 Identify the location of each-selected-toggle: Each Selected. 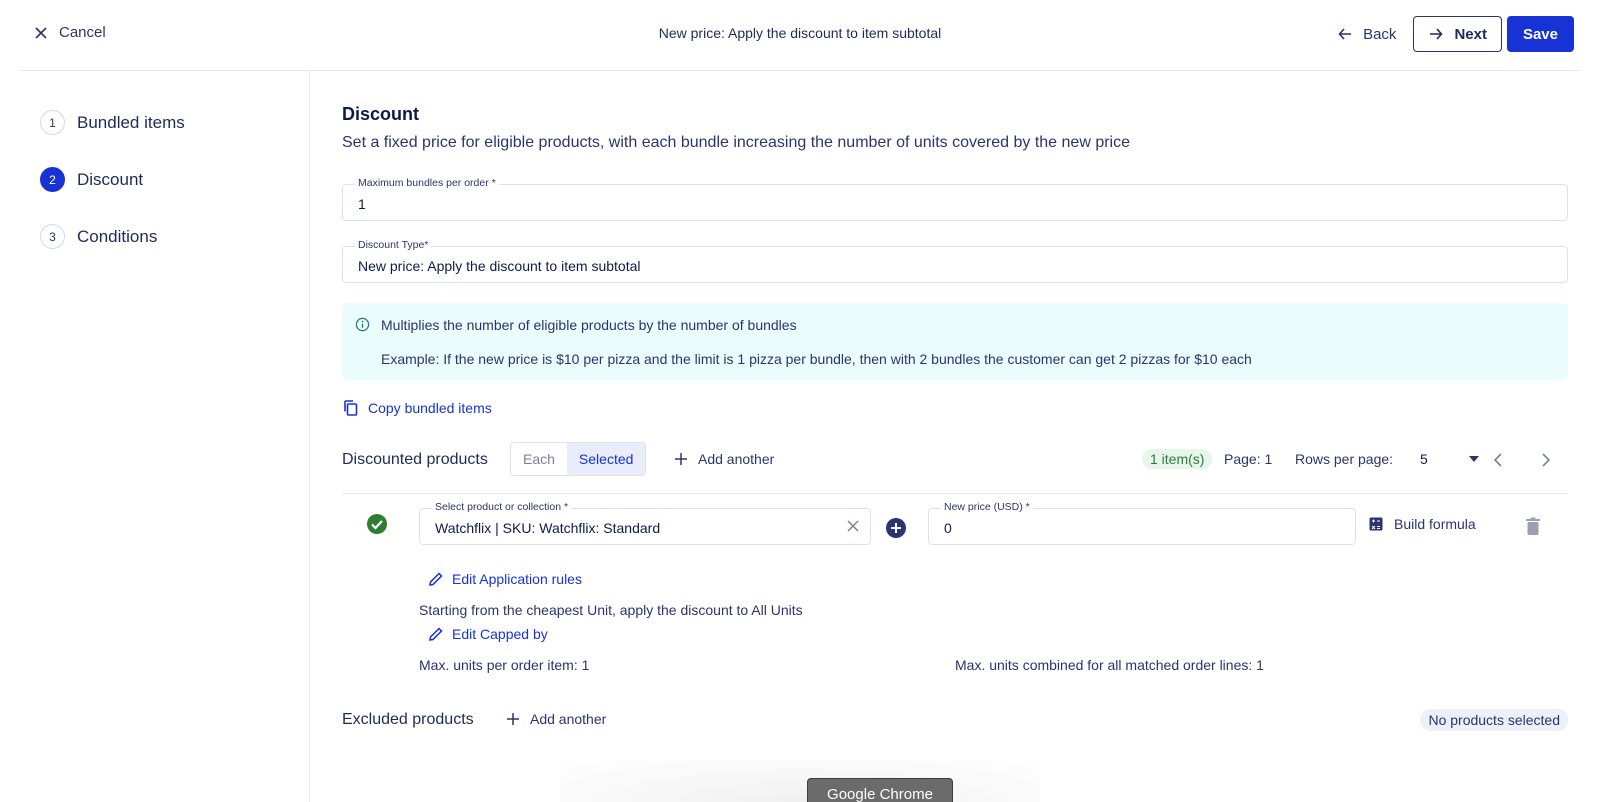
(578, 459).